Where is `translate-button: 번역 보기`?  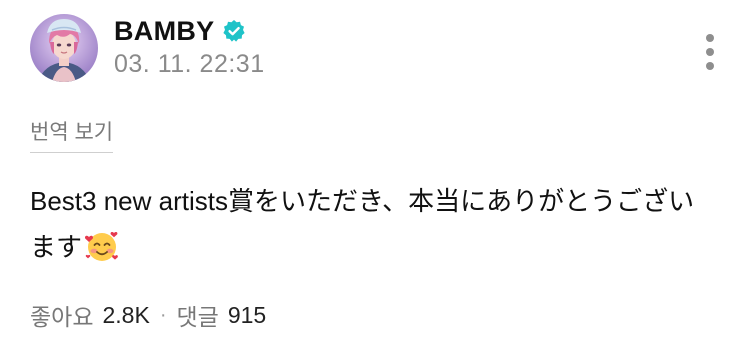 translate-button: 번역 보기 is located at coordinates (72, 134).